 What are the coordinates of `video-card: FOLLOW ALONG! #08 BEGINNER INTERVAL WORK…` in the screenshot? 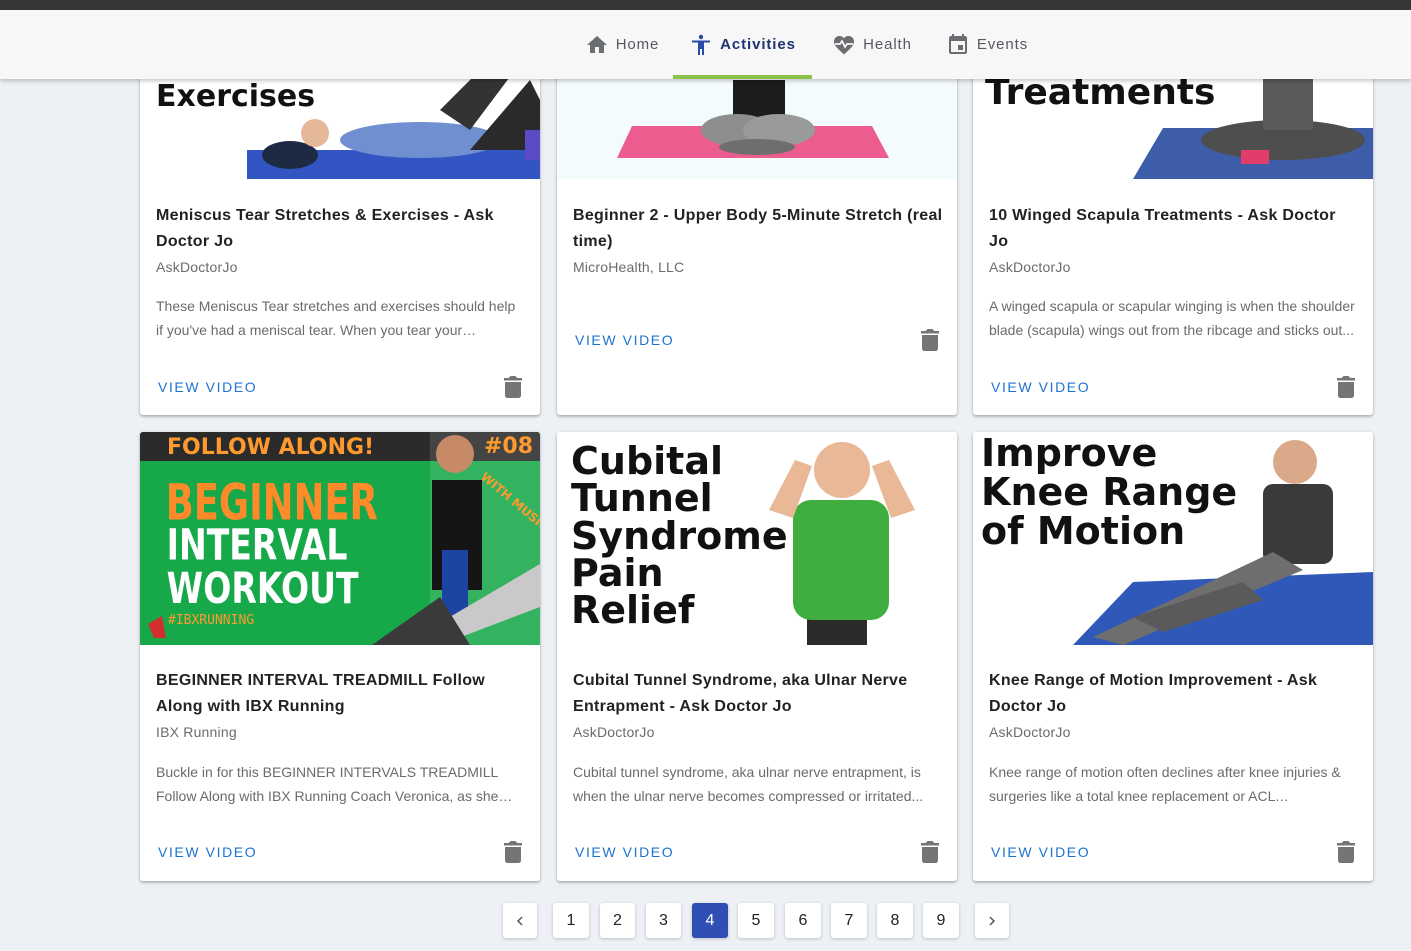 It's located at (340, 656).